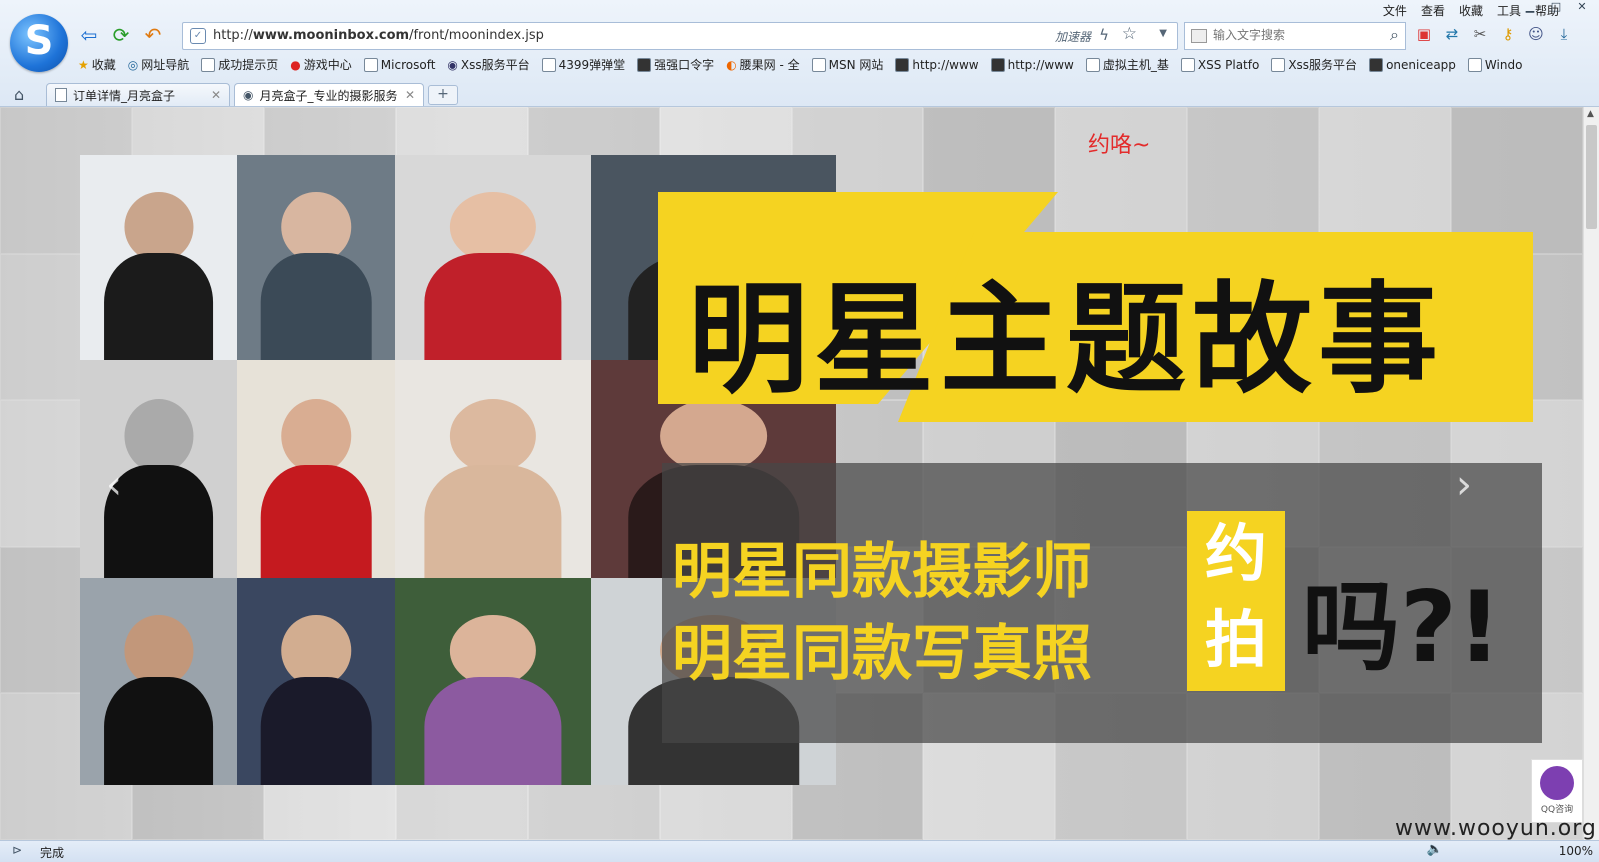 This screenshot has height=862, width=1599. I want to click on translate-icon: ⇄, so click(1452, 34).